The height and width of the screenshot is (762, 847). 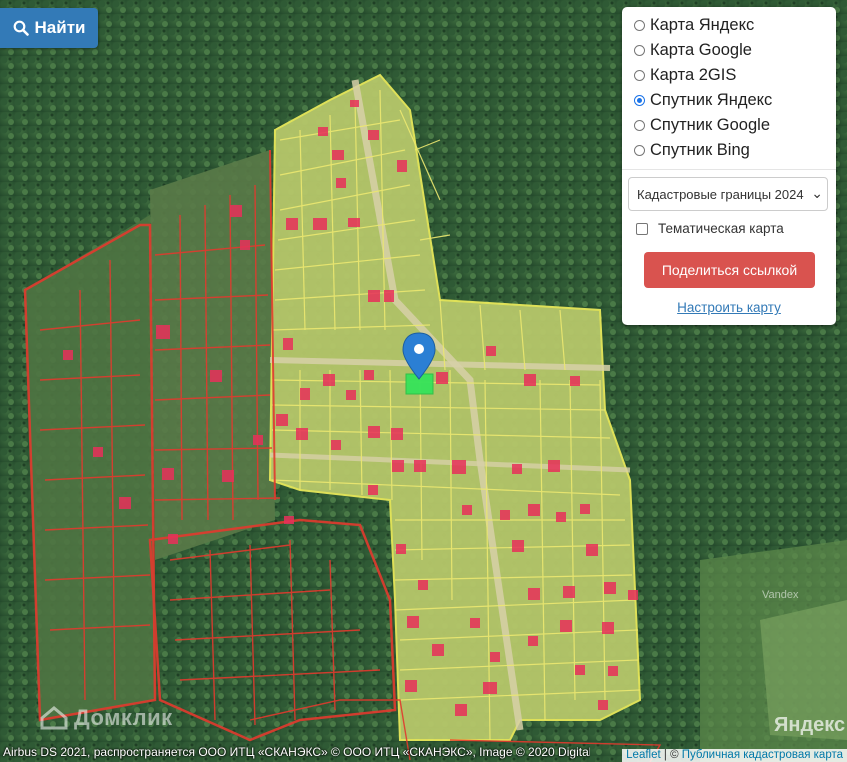 I want to click on yandex-logo: Яндекс, so click(x=810, y=725).